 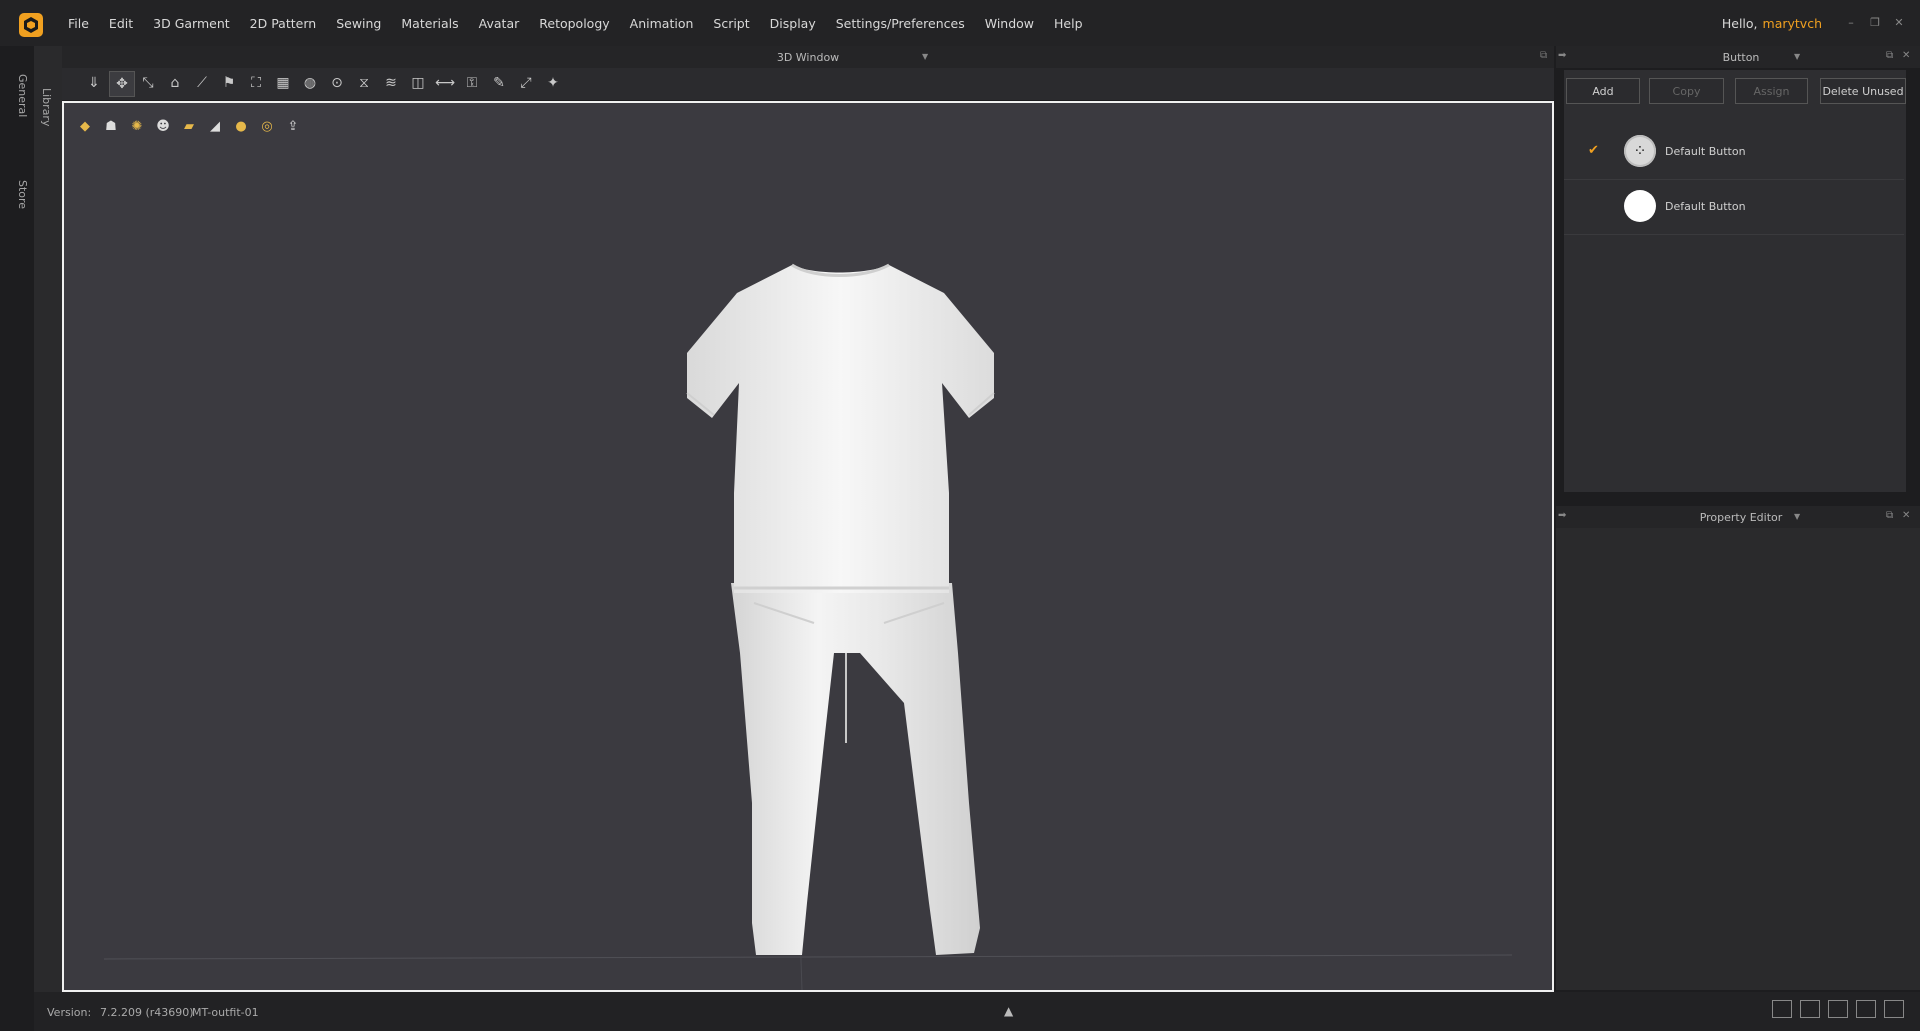 I want to click on measure-icon: ◫, so click(x=418, y=83).